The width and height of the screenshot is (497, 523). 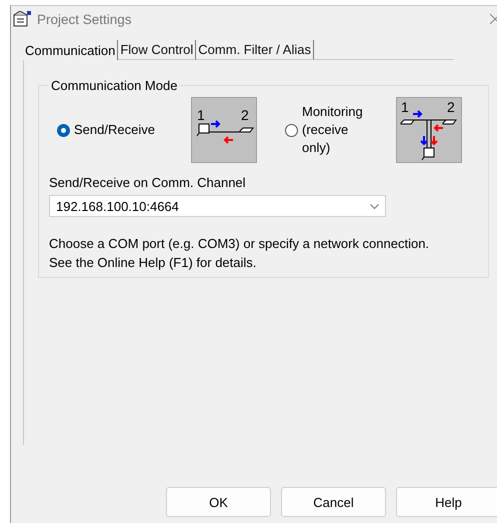 What do you see at coordinates (117, 206) in the screenshot?
I see `dropdown-value: 192.168.100.10:4664` at bounding box center [117, 206].